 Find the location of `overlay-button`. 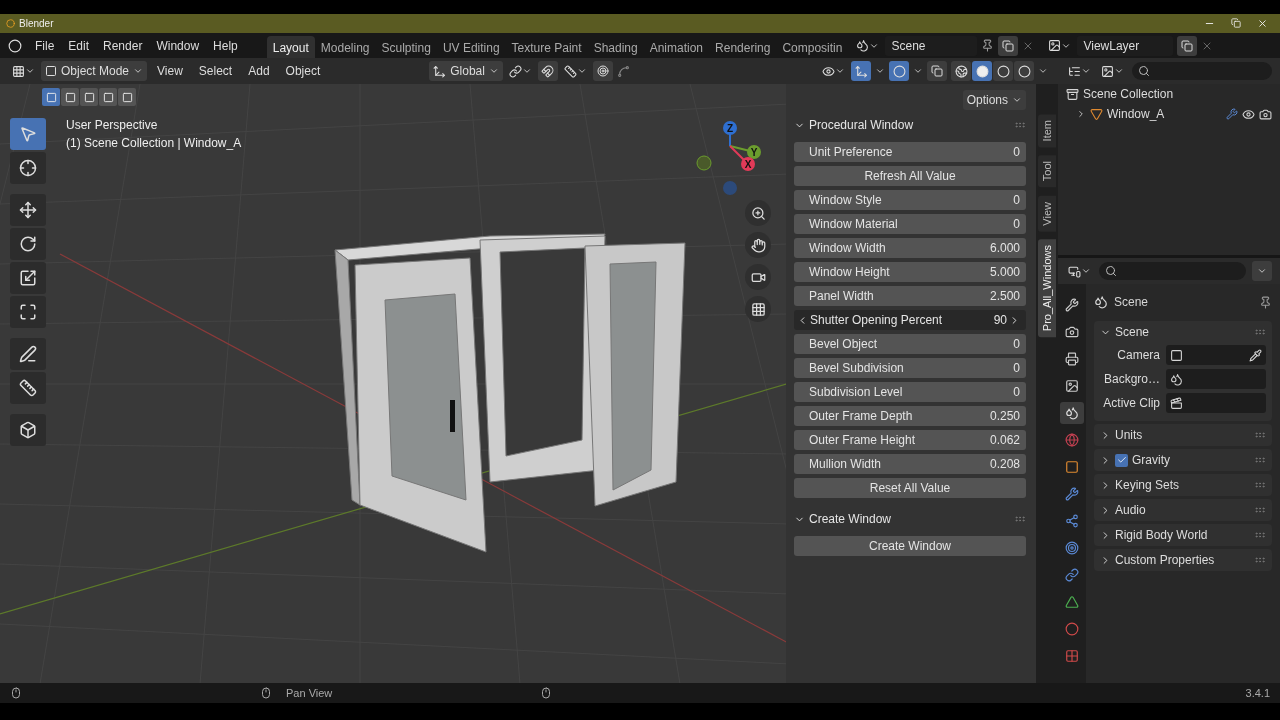

overlay-button is located at coordinates (899, 71).